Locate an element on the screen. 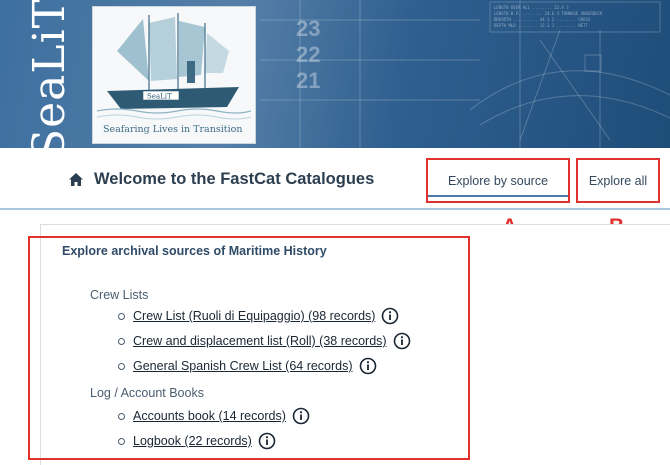 This screenshot has width=670, height=465. group-title-log-account-books: Log / Account Books is located at coordinates (147, 393).